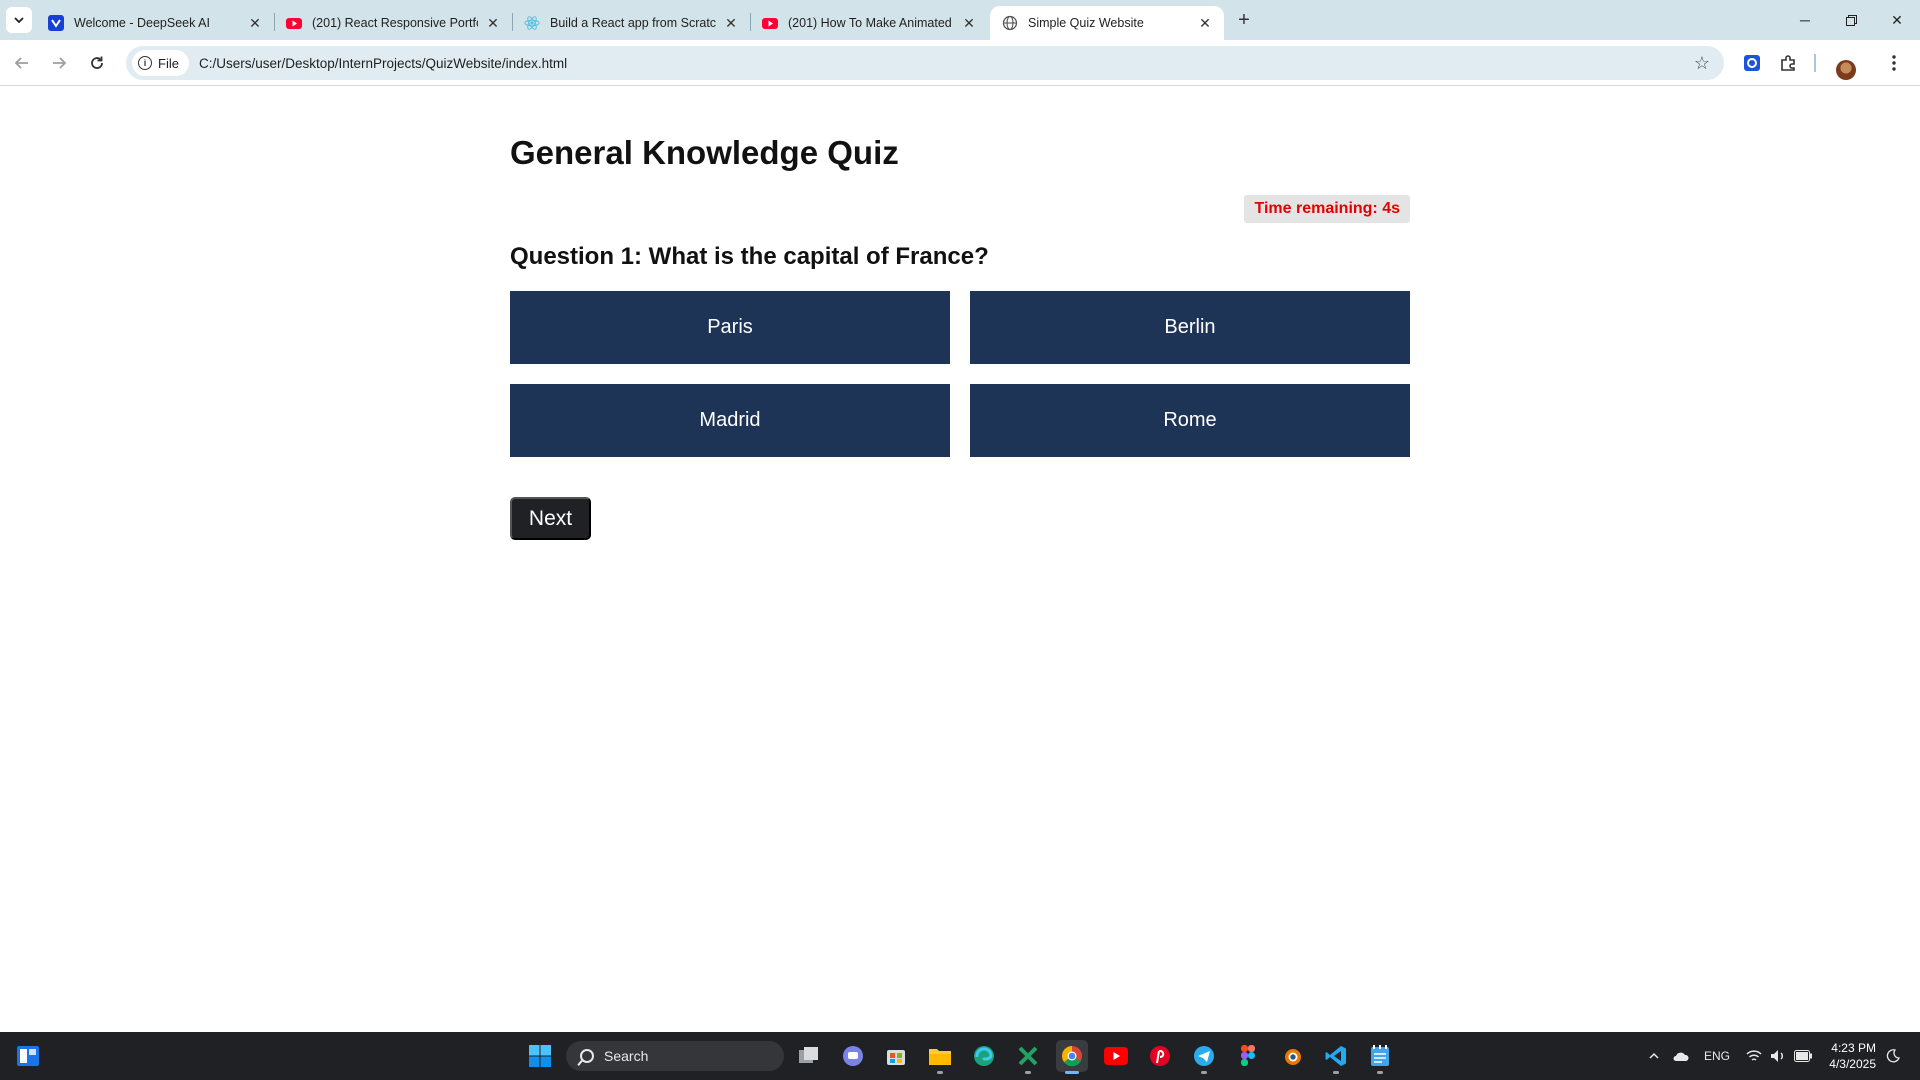 This screenshot has height=1080, width=1920. I want to click on tab-animated: (201) How To Make Animated S ✕, so click(869, 23).